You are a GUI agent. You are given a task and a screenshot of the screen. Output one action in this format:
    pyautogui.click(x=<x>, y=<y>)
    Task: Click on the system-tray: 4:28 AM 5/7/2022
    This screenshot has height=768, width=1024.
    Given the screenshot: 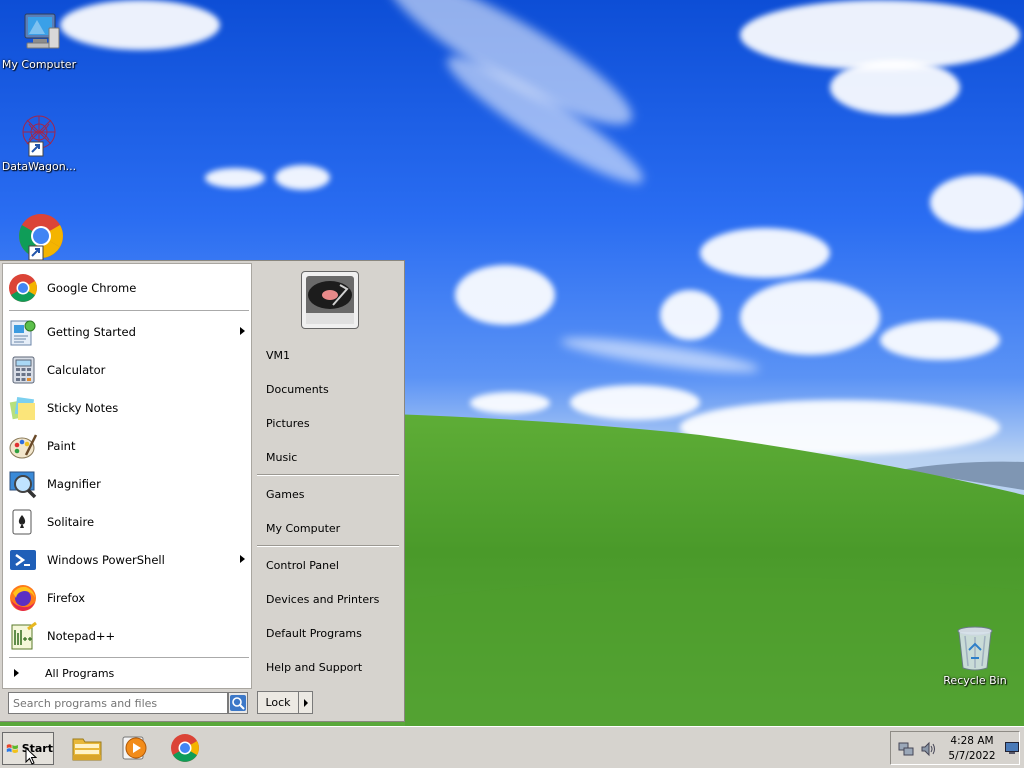 What is the action you would take?
    pyautogui.click(x=955, y=748)
    